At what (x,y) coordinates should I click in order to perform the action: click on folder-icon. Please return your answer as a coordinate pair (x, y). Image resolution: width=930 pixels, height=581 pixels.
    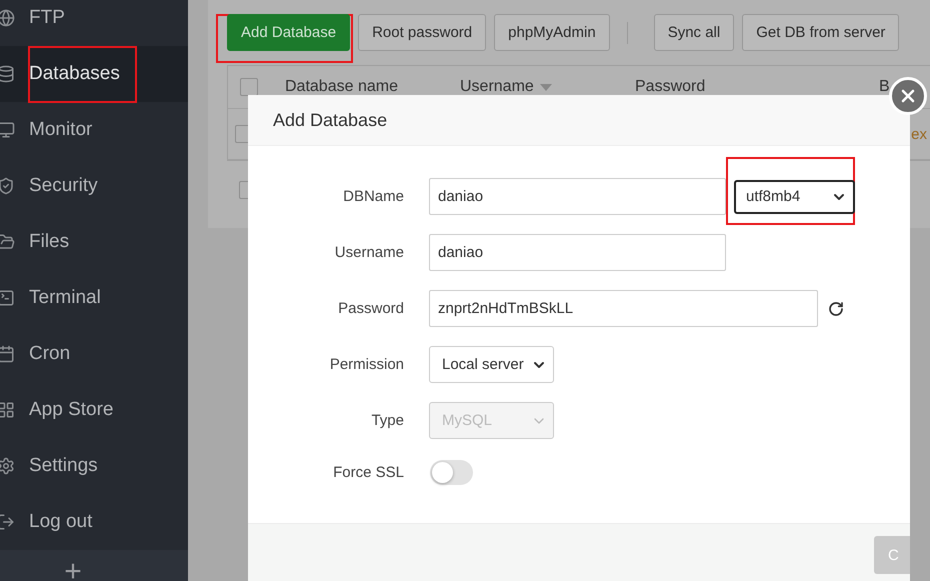
    Looking at the image, I should click on (7, 242).